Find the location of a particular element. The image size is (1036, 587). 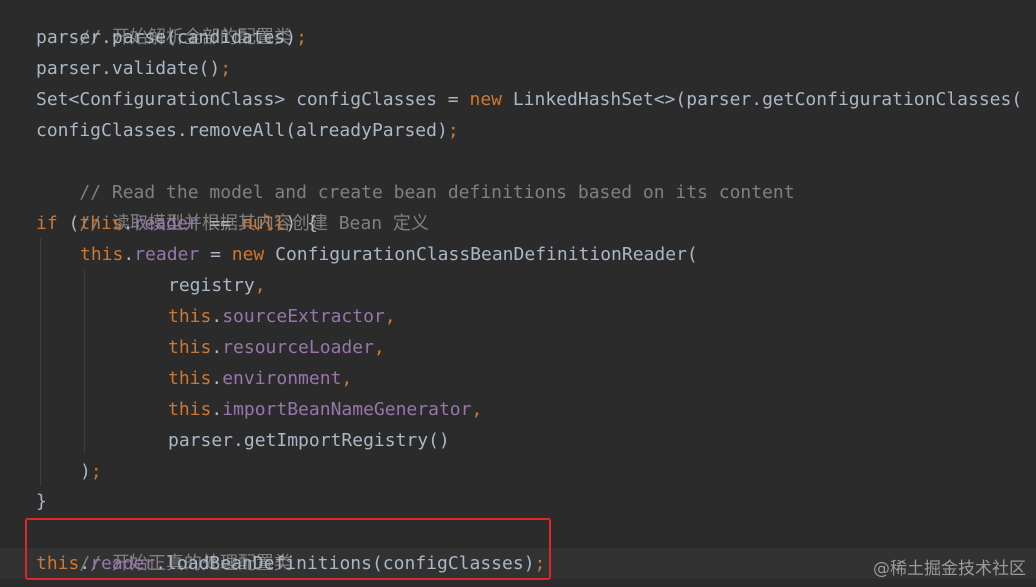

keyword-null: null is located at coordinates (263, 223).